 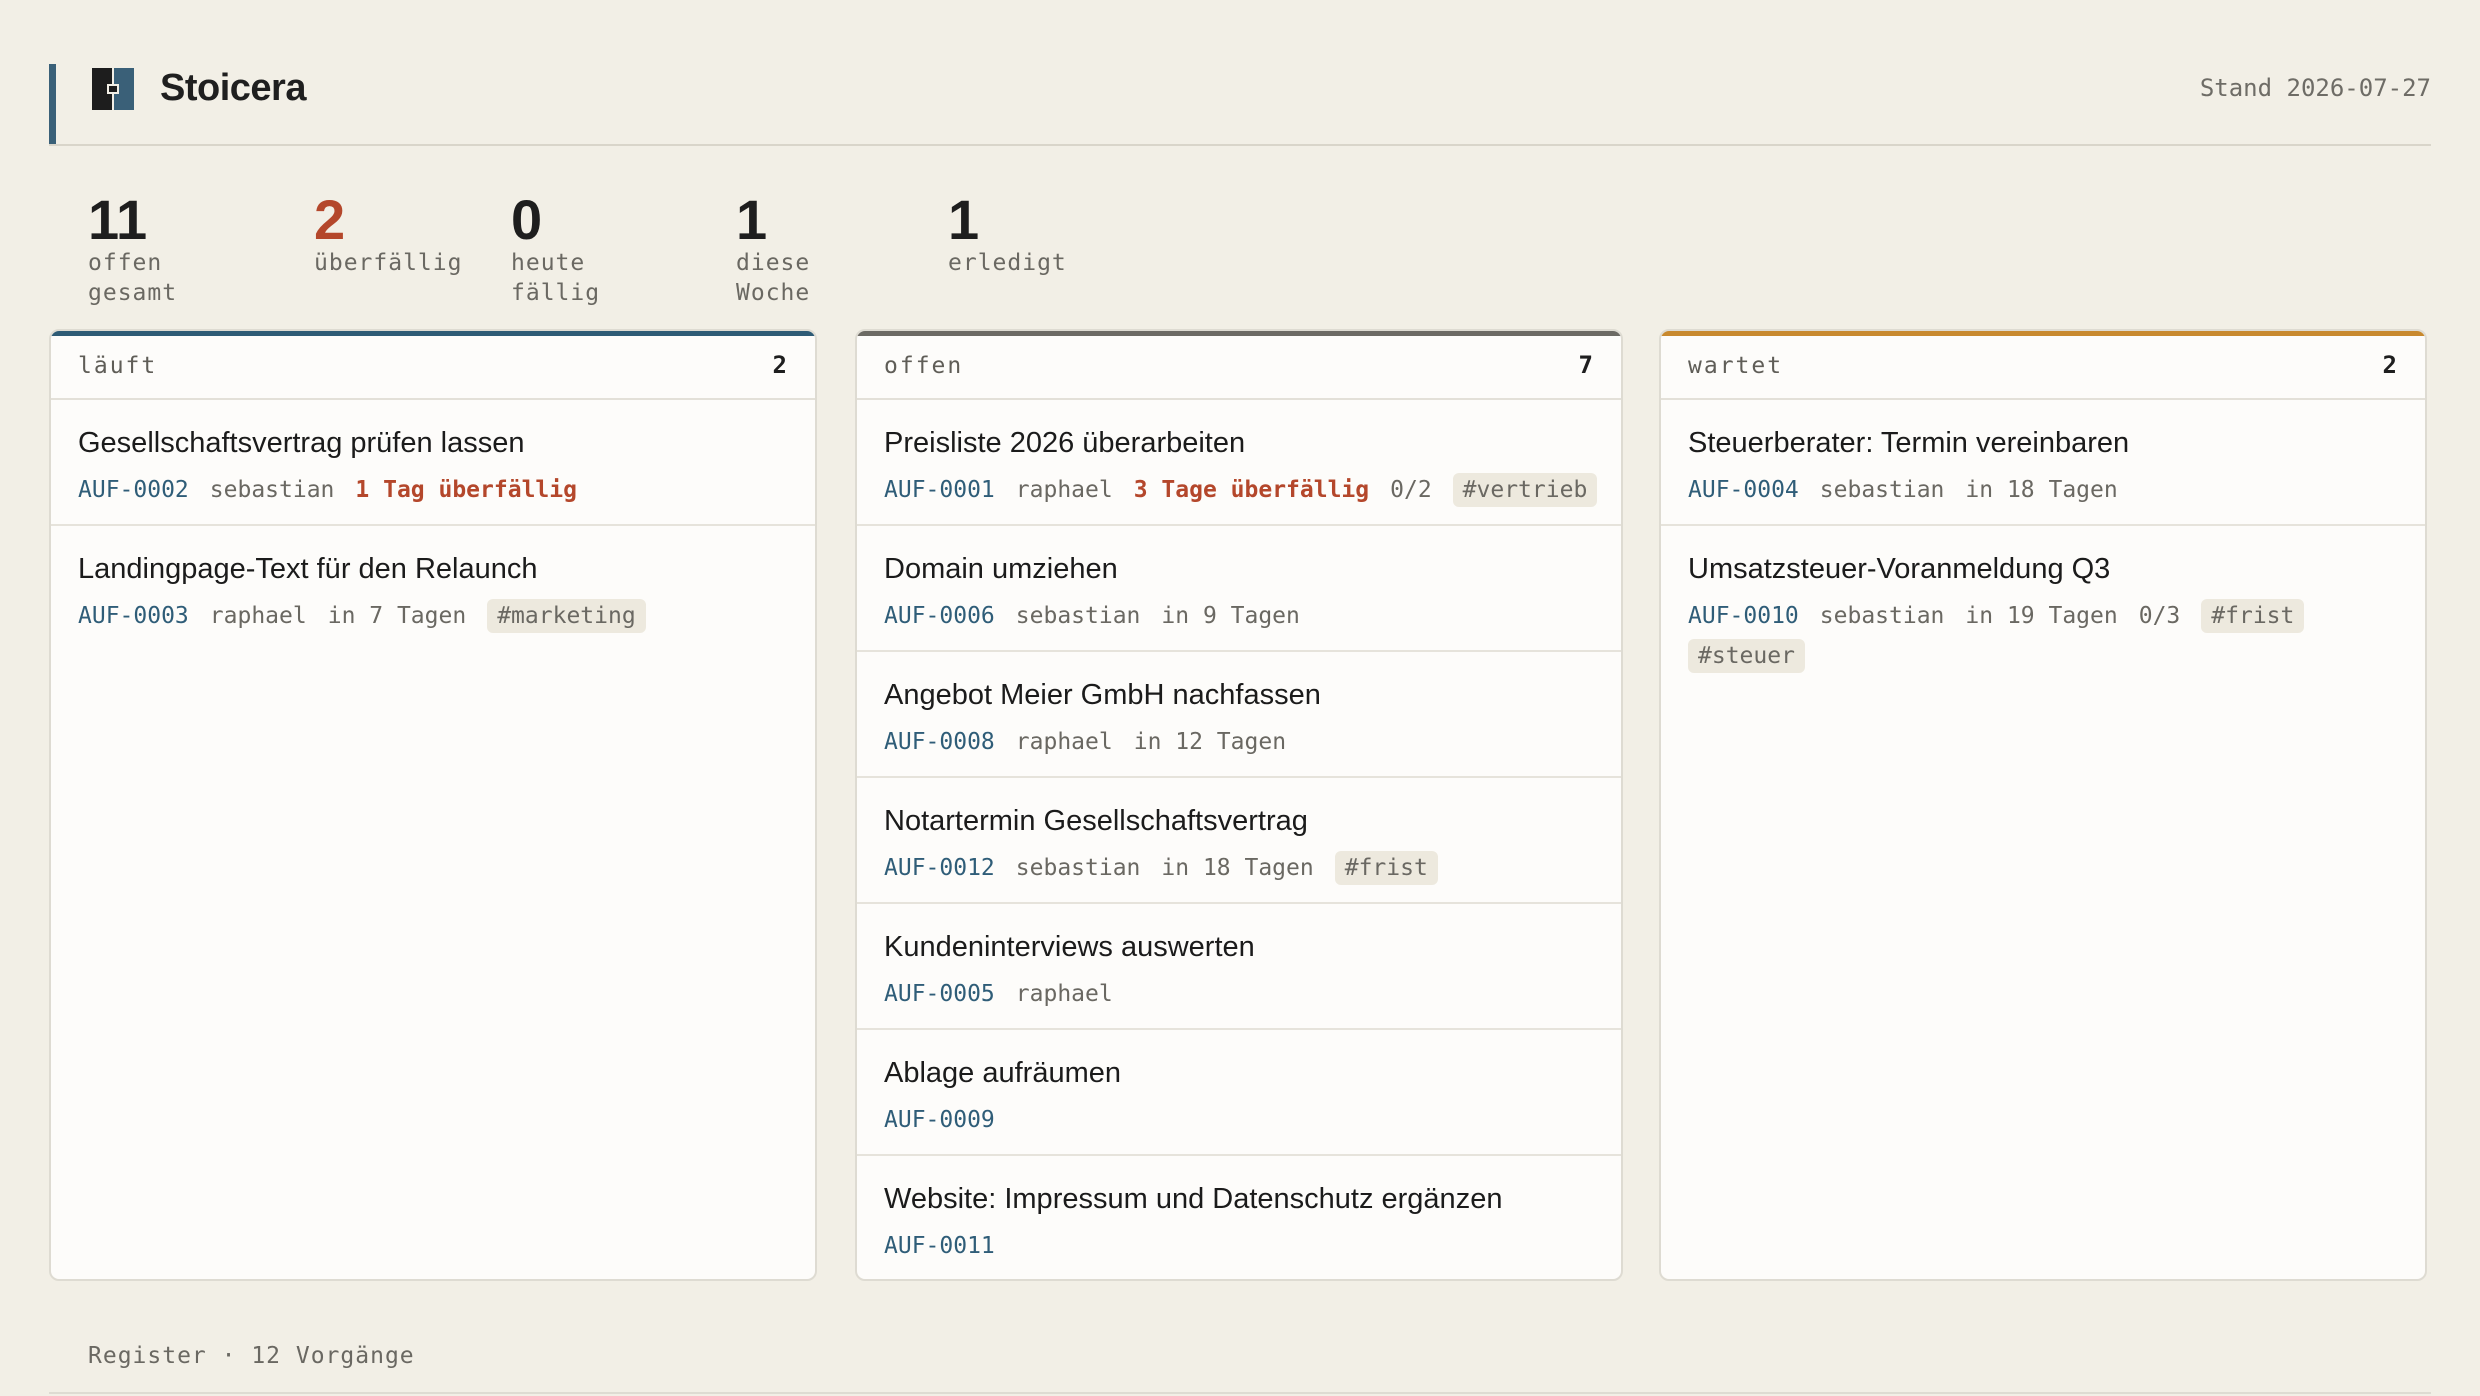 What do you see at coordinates (308, 569) in the screenshot?
I see `task-title: Landingpage-Text für den Relaunch` at bounding box center [308, 569].